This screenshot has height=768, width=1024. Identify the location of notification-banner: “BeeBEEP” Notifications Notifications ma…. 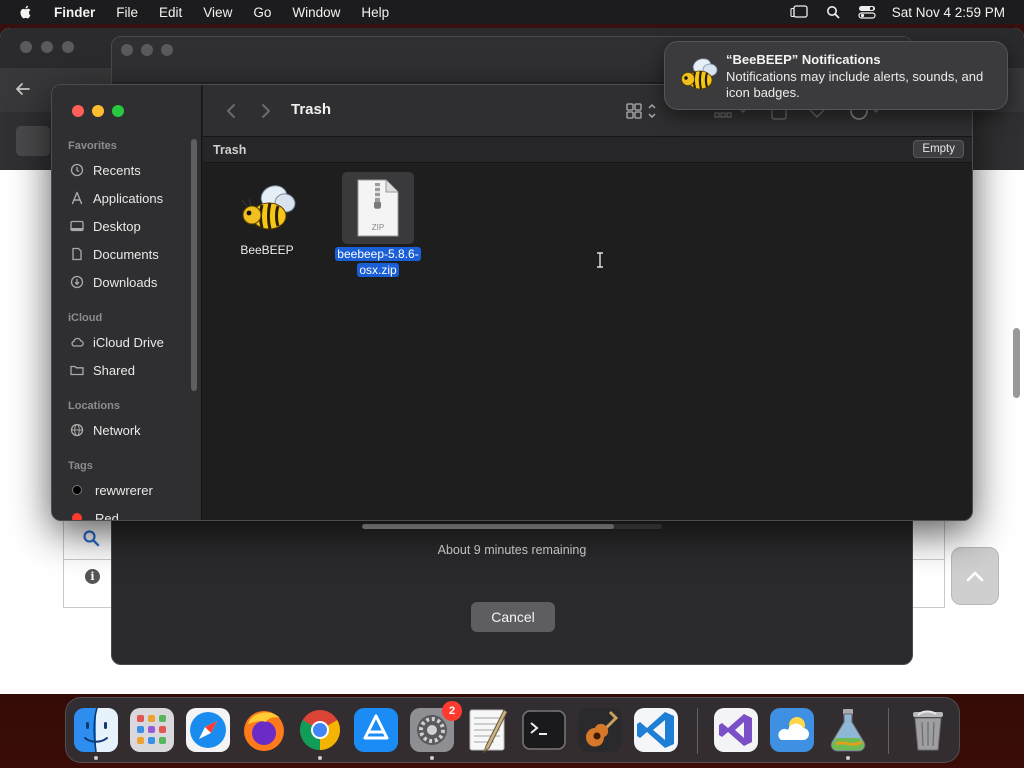
(836, 75).